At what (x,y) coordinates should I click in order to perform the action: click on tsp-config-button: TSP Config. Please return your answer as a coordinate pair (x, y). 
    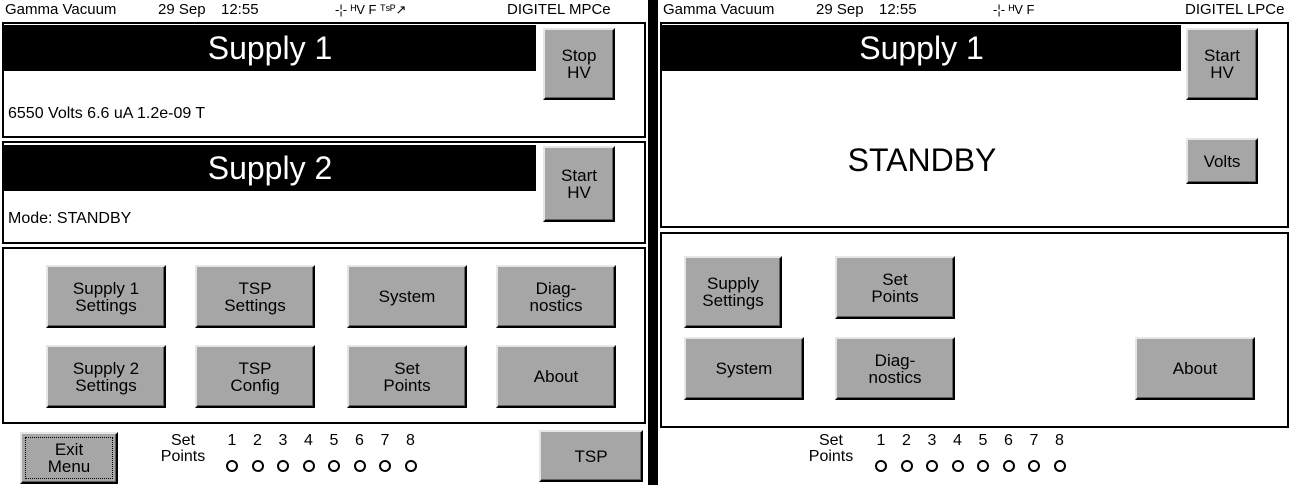
    Looking at the image, I should click on (255, 376).